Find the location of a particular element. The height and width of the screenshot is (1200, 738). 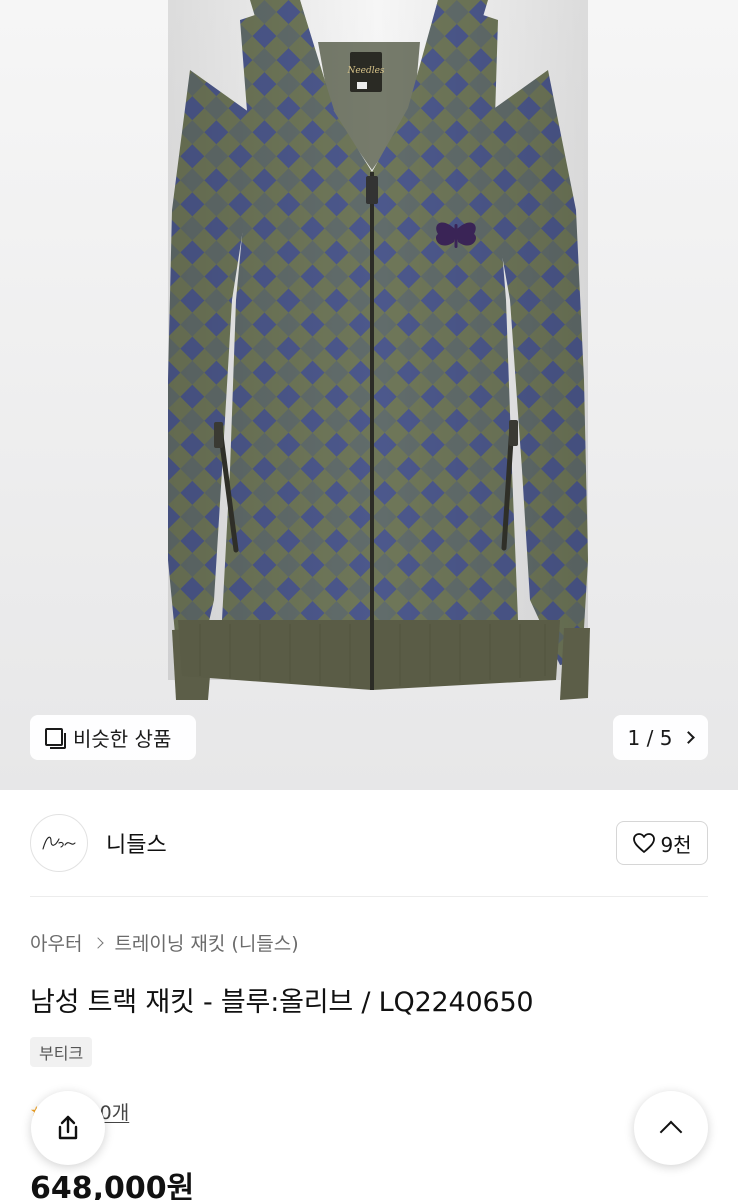

product-title: 남성 트랙 재킷 - 블루:올리브 / LQ2240650 is located at coordinates (282, 1002).